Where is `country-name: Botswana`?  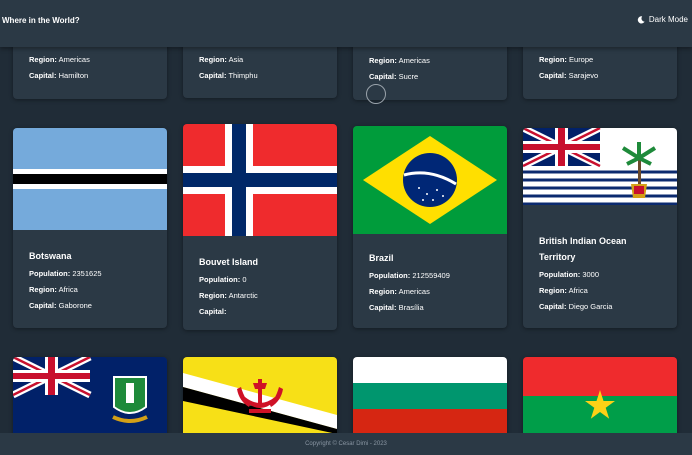
country-name: Botswana is located at coordinates (50, 256).